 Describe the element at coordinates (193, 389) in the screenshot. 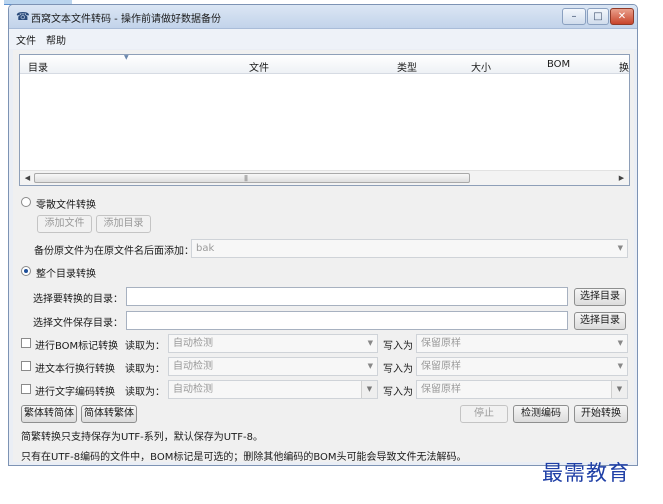

I see `encoding-read-value: 自动检测` at that location.